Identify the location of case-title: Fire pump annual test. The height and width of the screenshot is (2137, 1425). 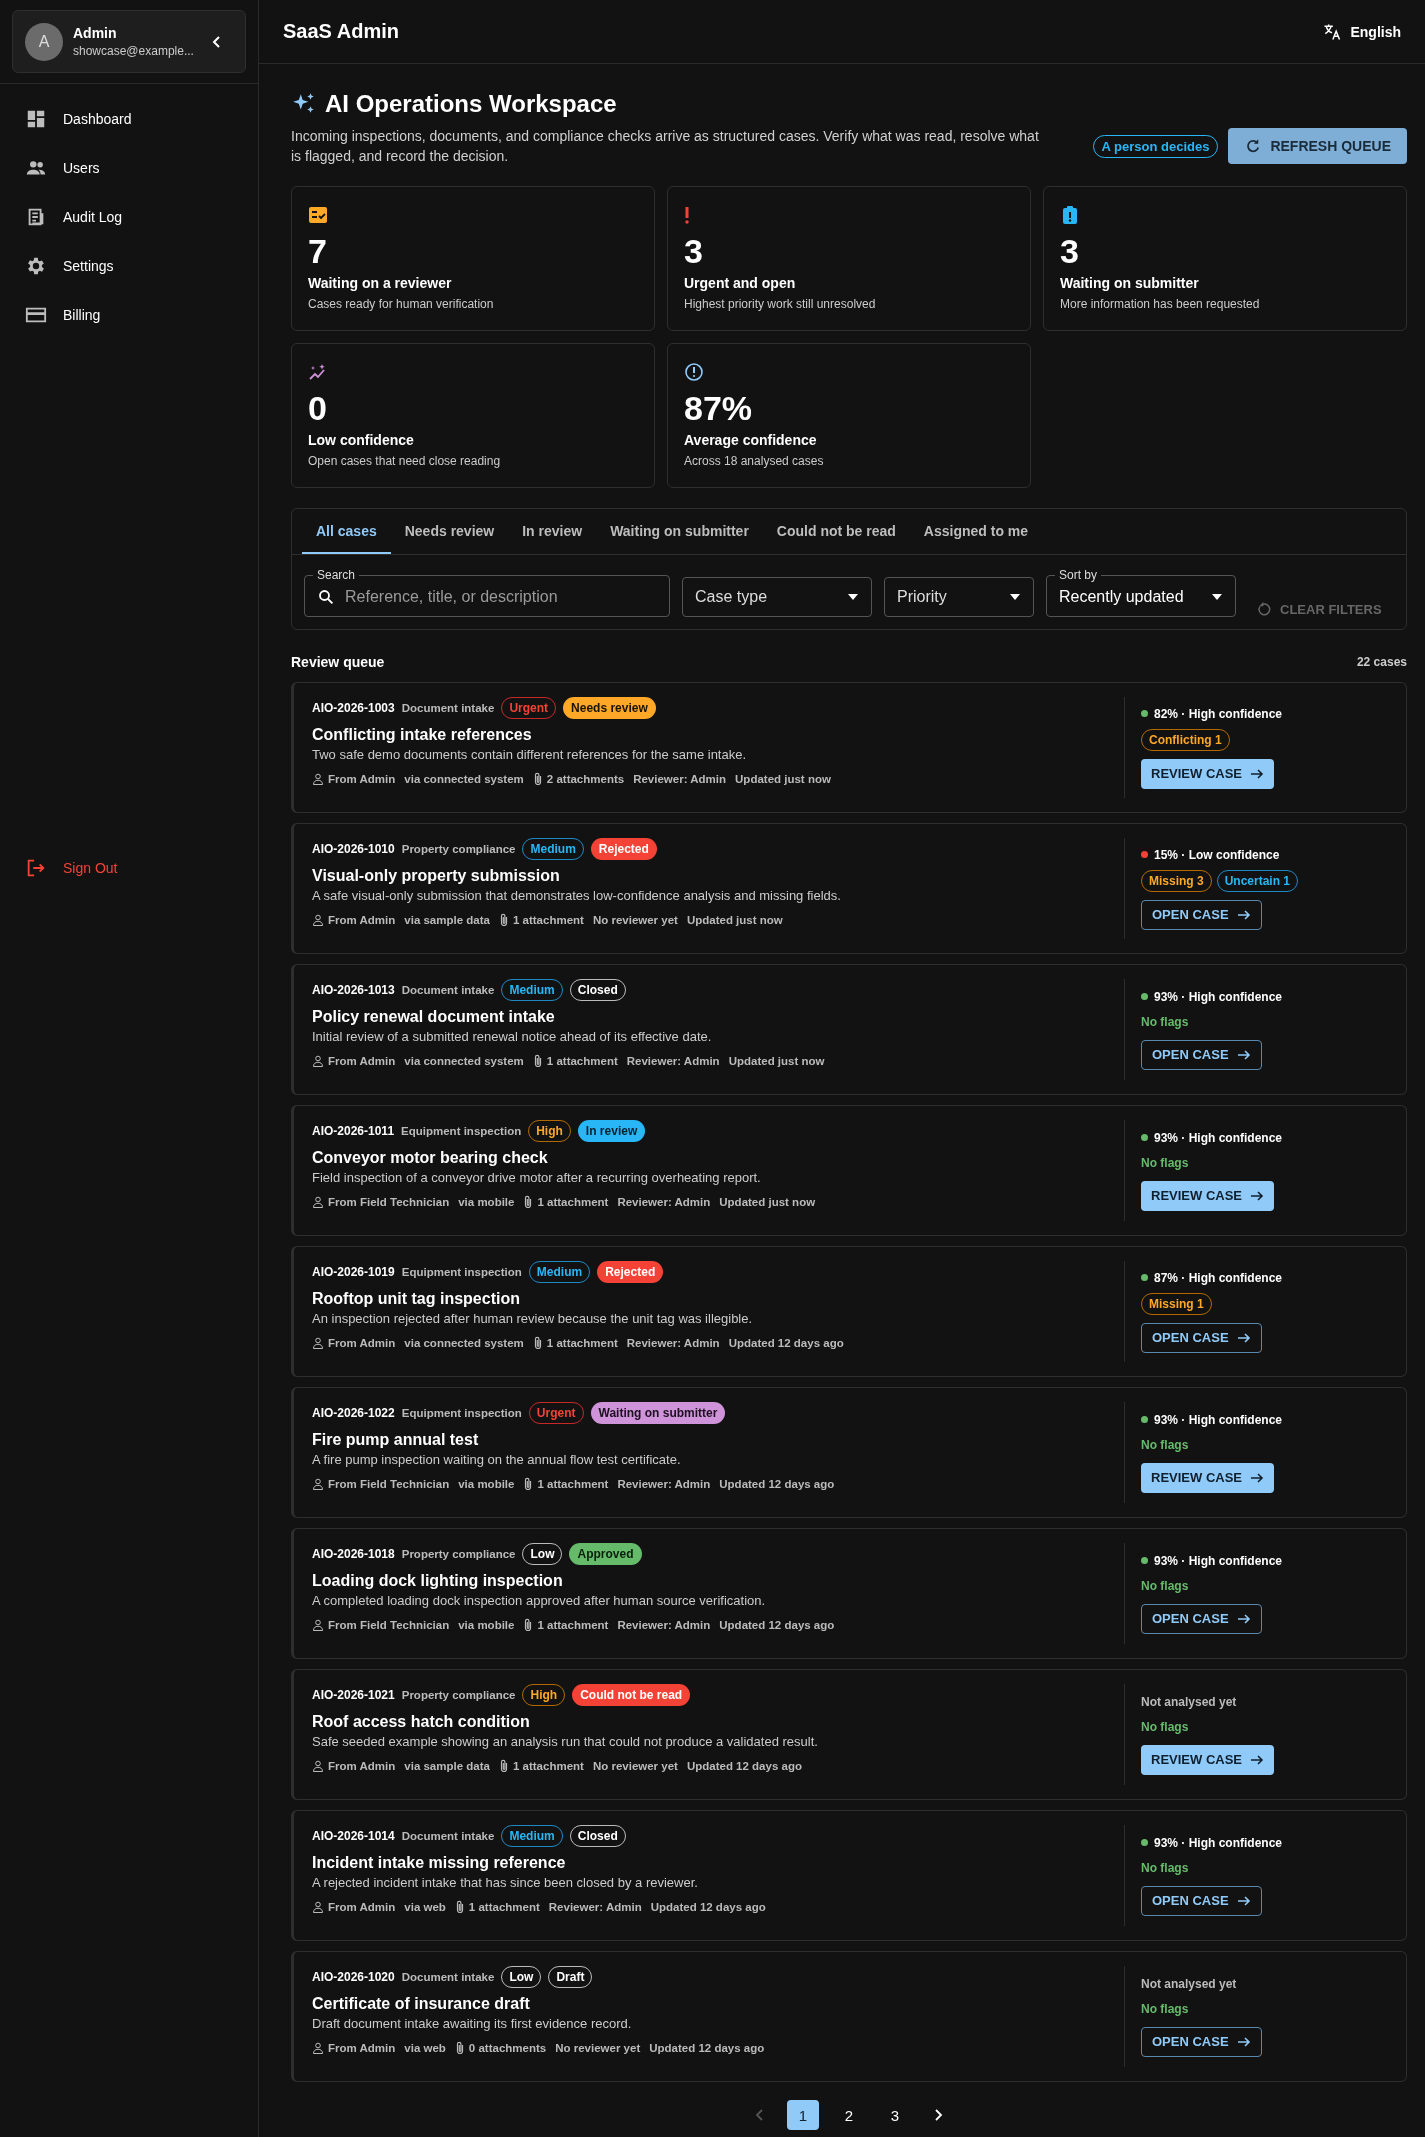
(395, 1440).